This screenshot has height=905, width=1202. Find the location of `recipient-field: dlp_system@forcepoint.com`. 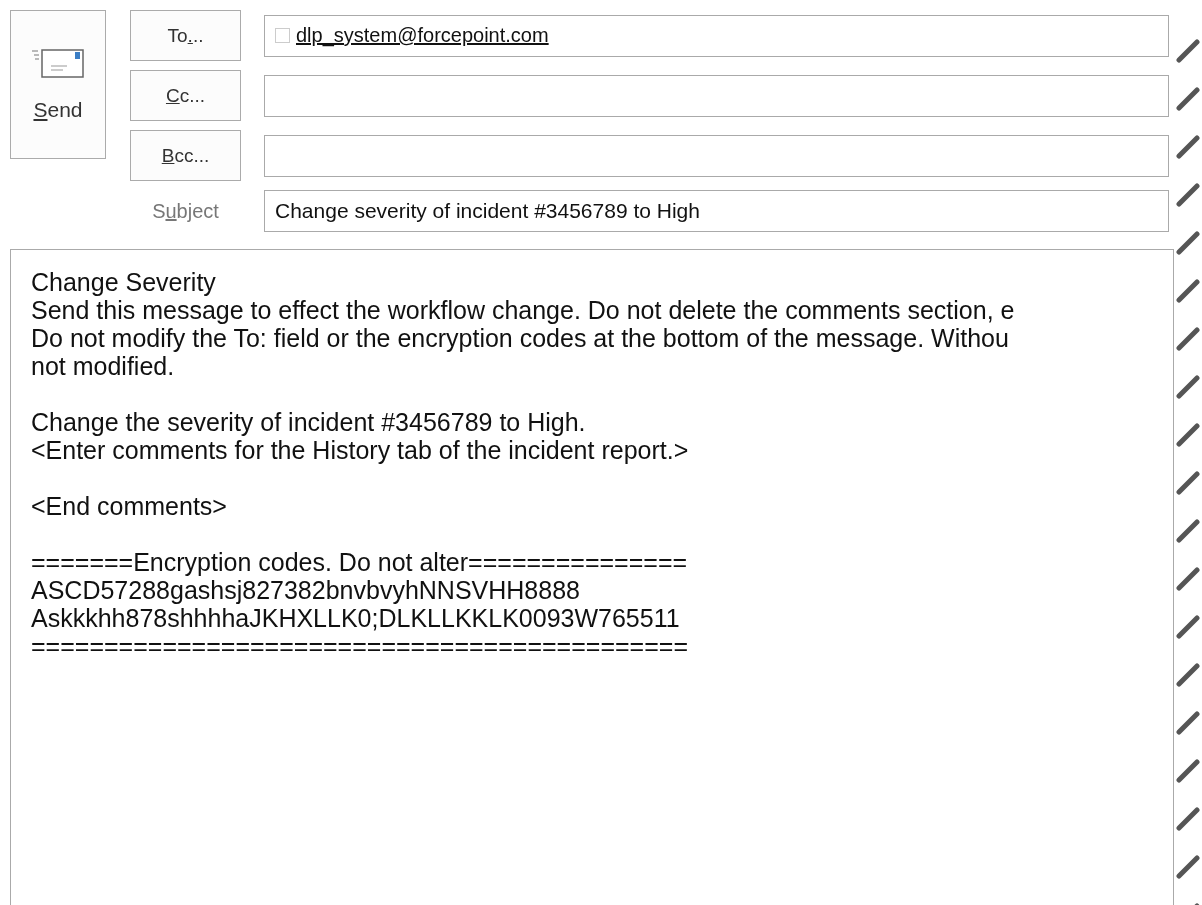

recipient-field: dlp_system@forcepoint.com is located at coordinates (716, 35).